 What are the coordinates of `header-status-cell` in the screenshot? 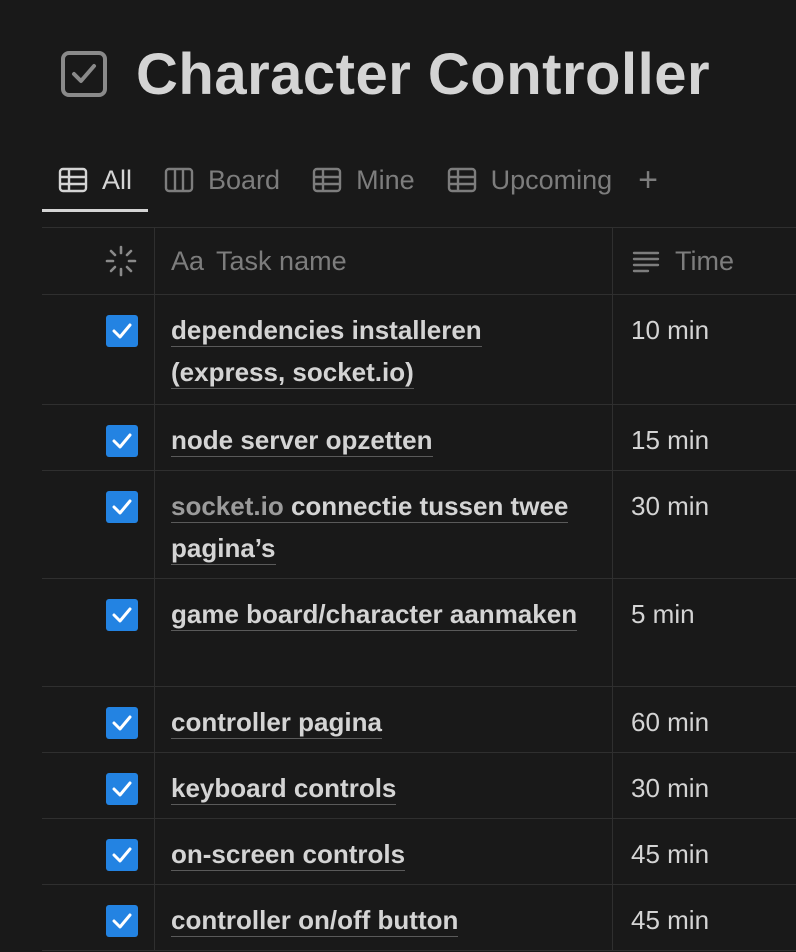 It's located at (98, 261).